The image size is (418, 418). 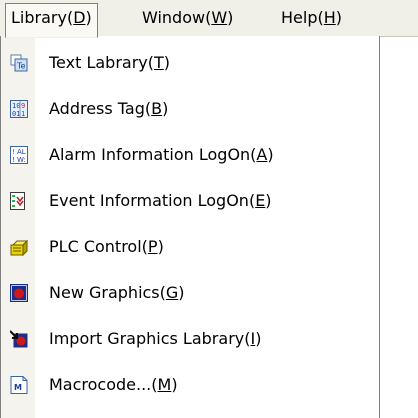 What do you see at coordinates (21, 152) in the screenshot?
I see `svg-text: AL` at bounding box center [21, 152].